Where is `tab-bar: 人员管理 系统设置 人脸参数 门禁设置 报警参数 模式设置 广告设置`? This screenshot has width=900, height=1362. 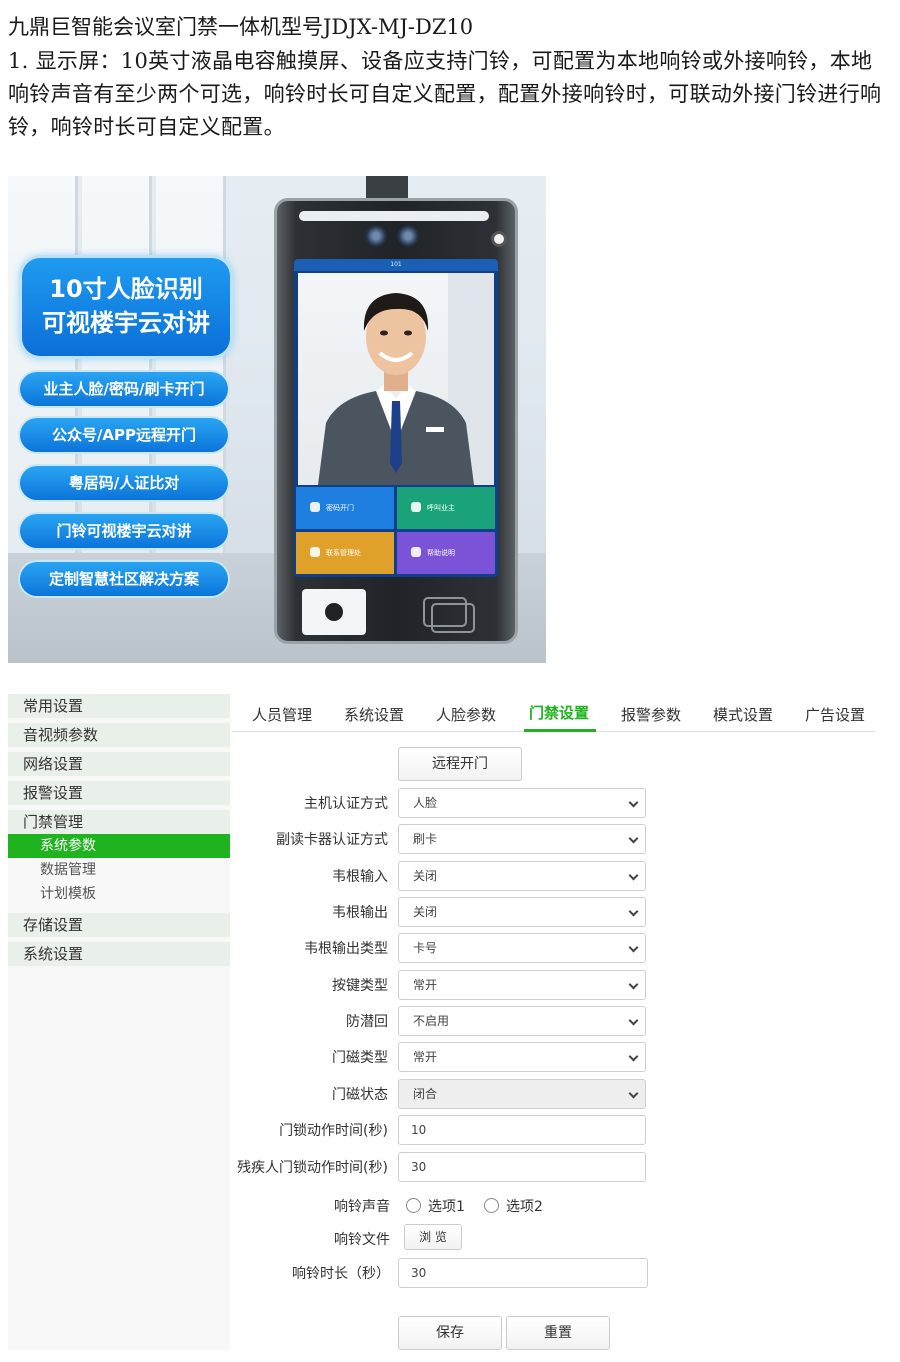 tab-bar: 人员管理 系统设置 人脸参数 门禁设置 报警参数 模式设置 广告设置 is located at coordinates (554, 713).